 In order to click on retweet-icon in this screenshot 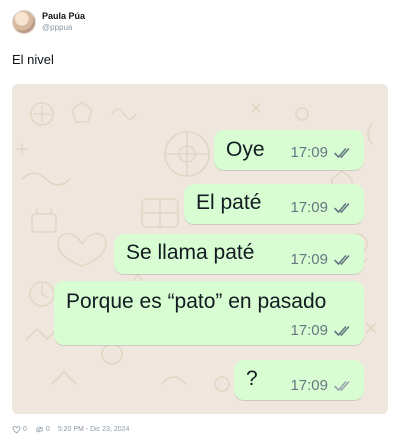, I will do `click(39, 429)`.